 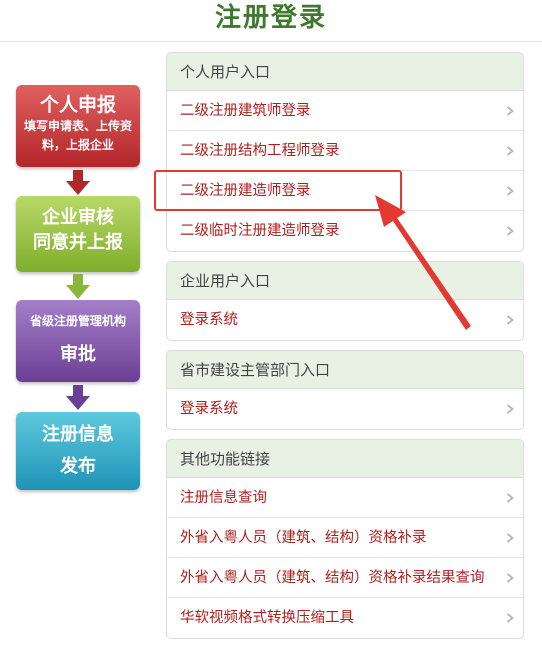 What do you see at coordinates (345, 459) in the screenshot?
I see `panel-header: 其他功能链接` at bounding box center [345, 459].